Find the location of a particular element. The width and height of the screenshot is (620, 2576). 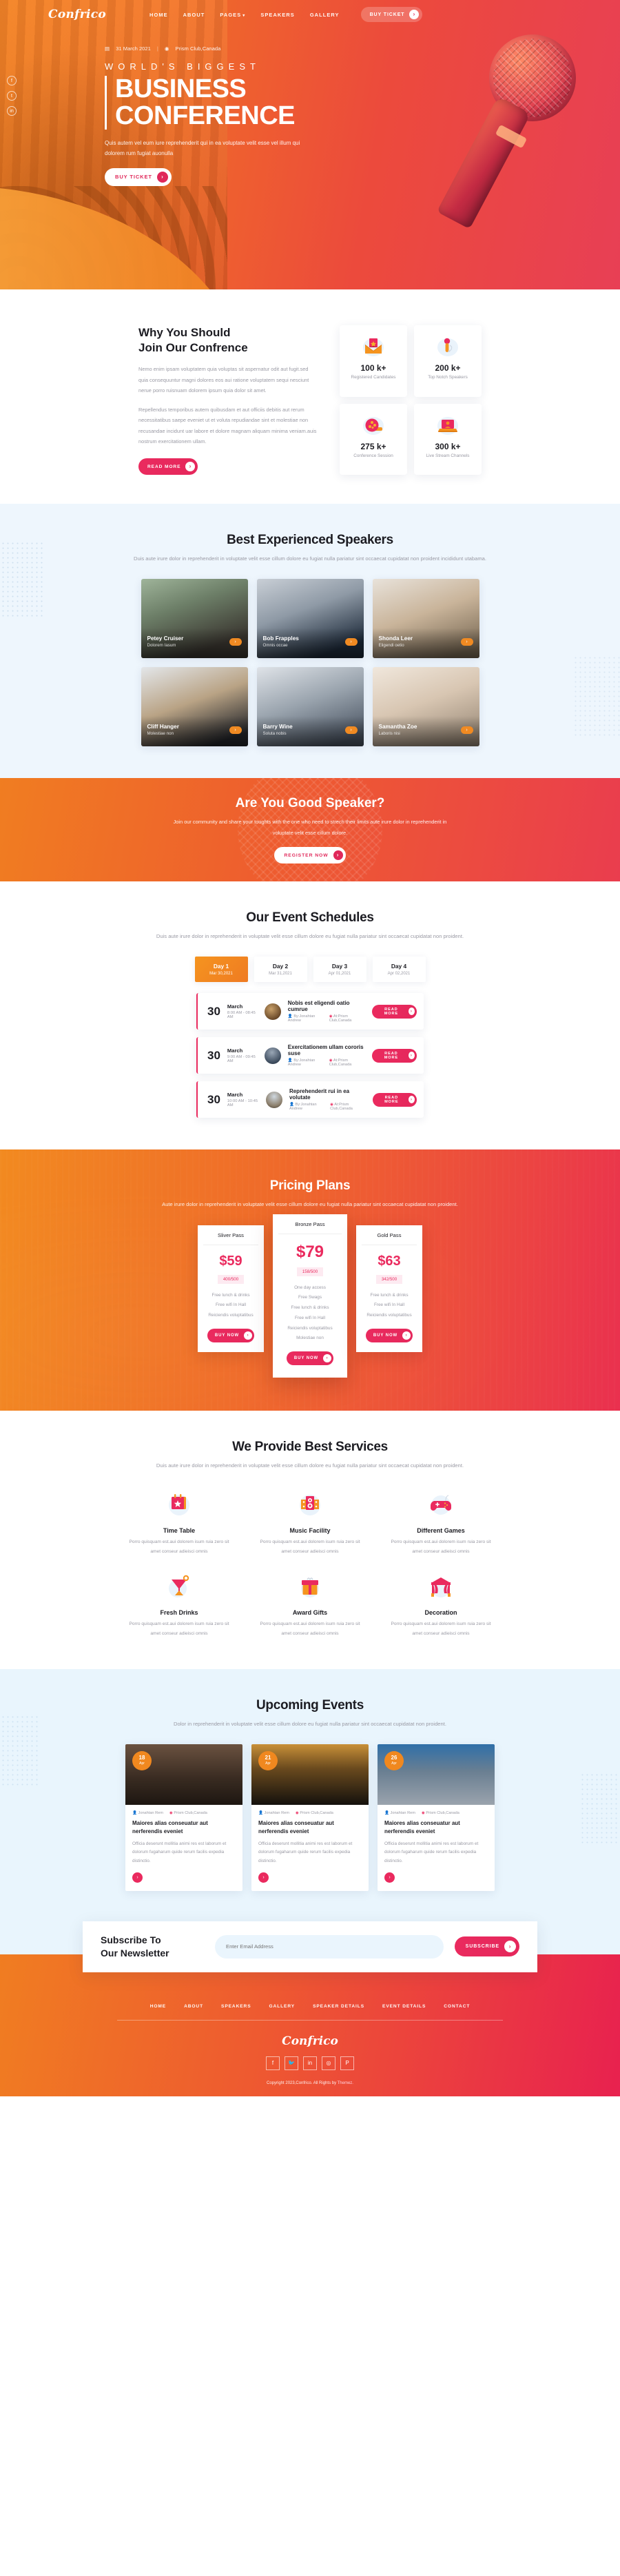

speaker-name: Petey Cruiser is located at coordinates (165, 638).